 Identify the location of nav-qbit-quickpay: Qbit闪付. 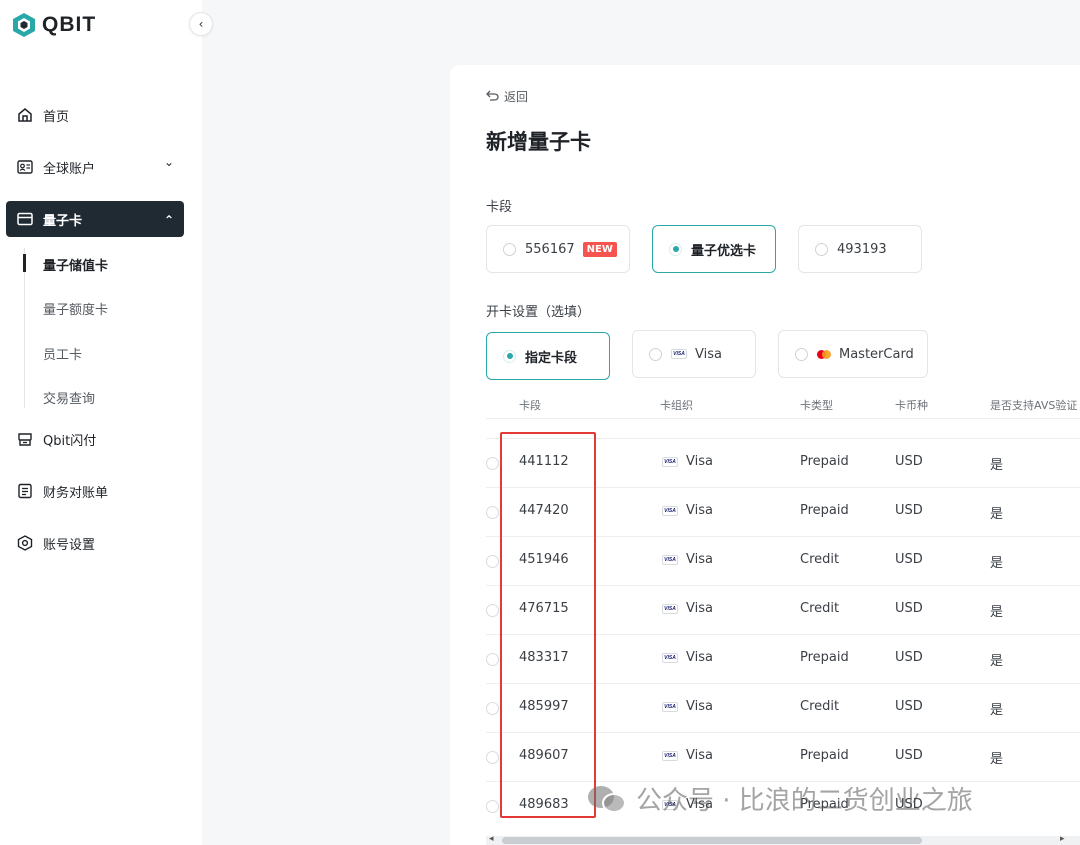
(95, 439).